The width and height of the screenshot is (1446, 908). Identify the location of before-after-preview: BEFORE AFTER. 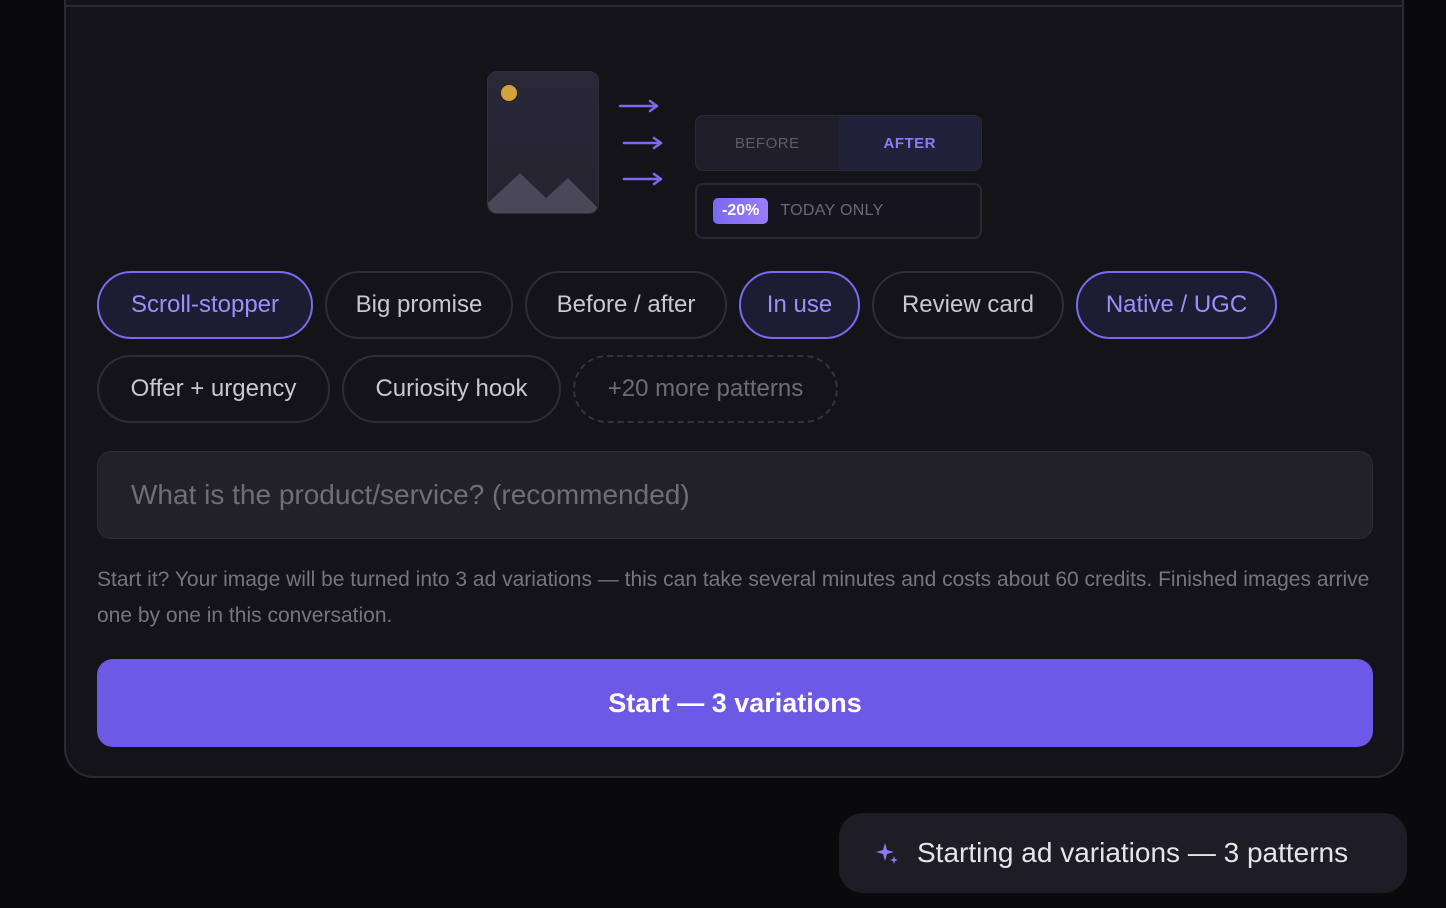
(838, 143).